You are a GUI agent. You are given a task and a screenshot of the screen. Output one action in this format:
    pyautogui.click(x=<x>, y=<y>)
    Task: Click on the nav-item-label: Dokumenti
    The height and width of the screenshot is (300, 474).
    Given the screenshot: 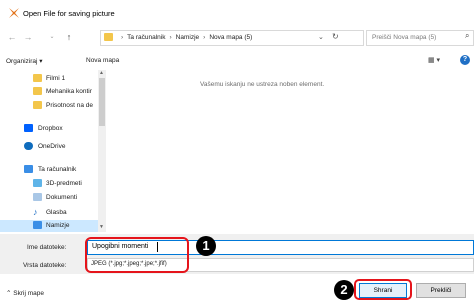 What is the action you would take?
    pyautogui.click(x=62, y=197)
    